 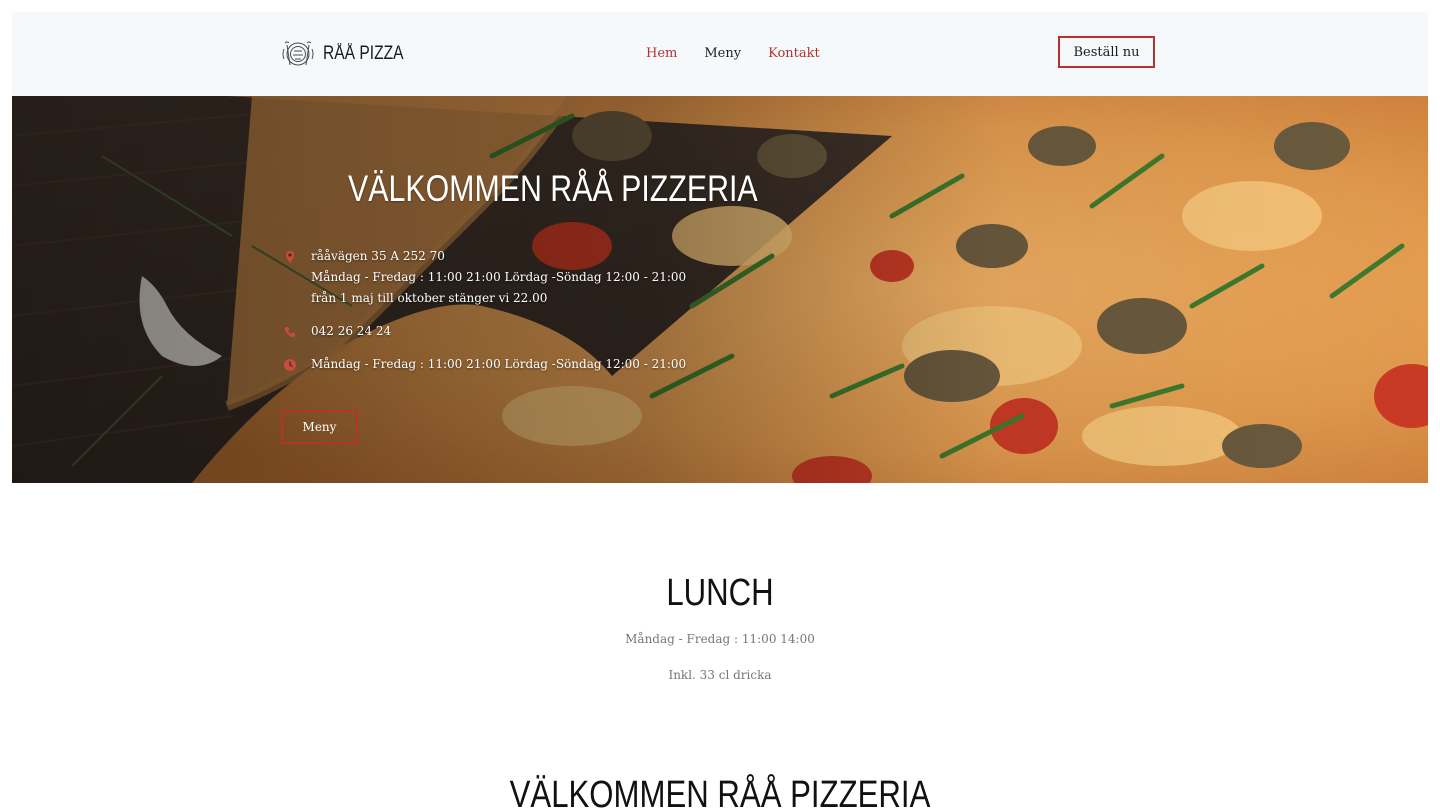 What do you see at coordinates (298, 53) in the screenshot?
I see `pizza-logo-icon` at bounding box center [298, 53].